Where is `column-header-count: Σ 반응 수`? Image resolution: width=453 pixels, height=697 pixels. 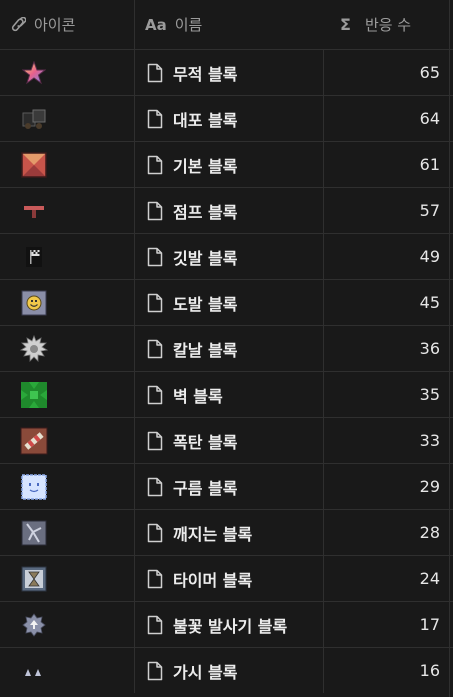
column-header-count: Σ 반응 수 is located at coordinates (388, 24).